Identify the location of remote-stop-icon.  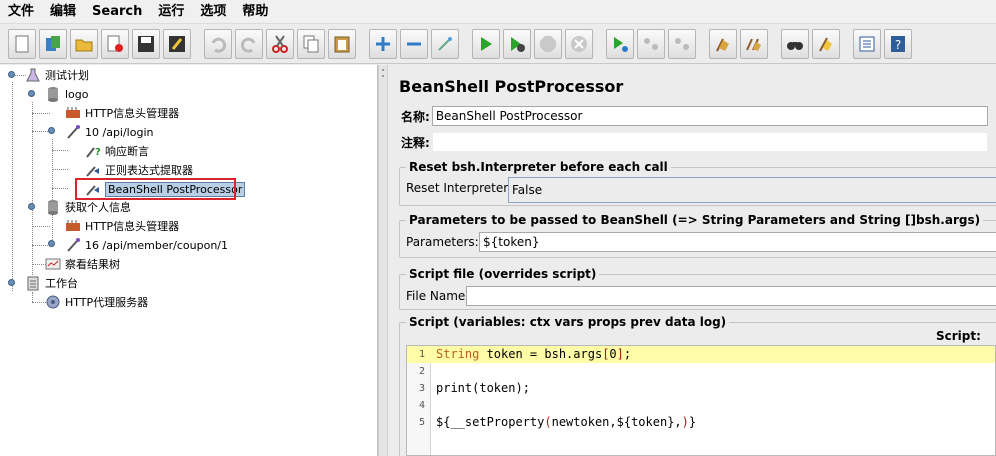
(651, 43).